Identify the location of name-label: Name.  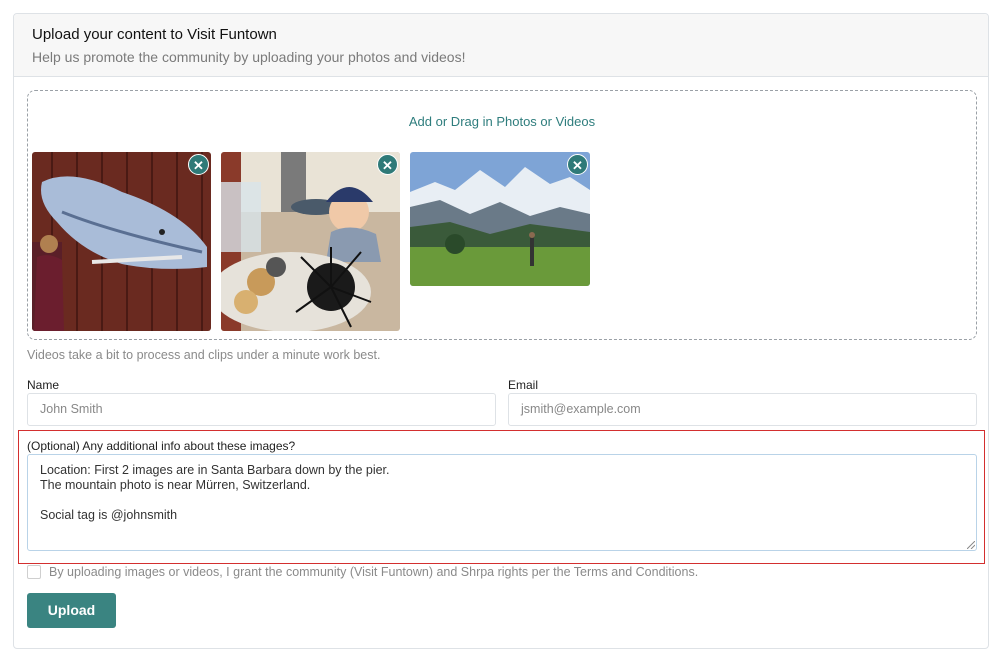
(43, 385).